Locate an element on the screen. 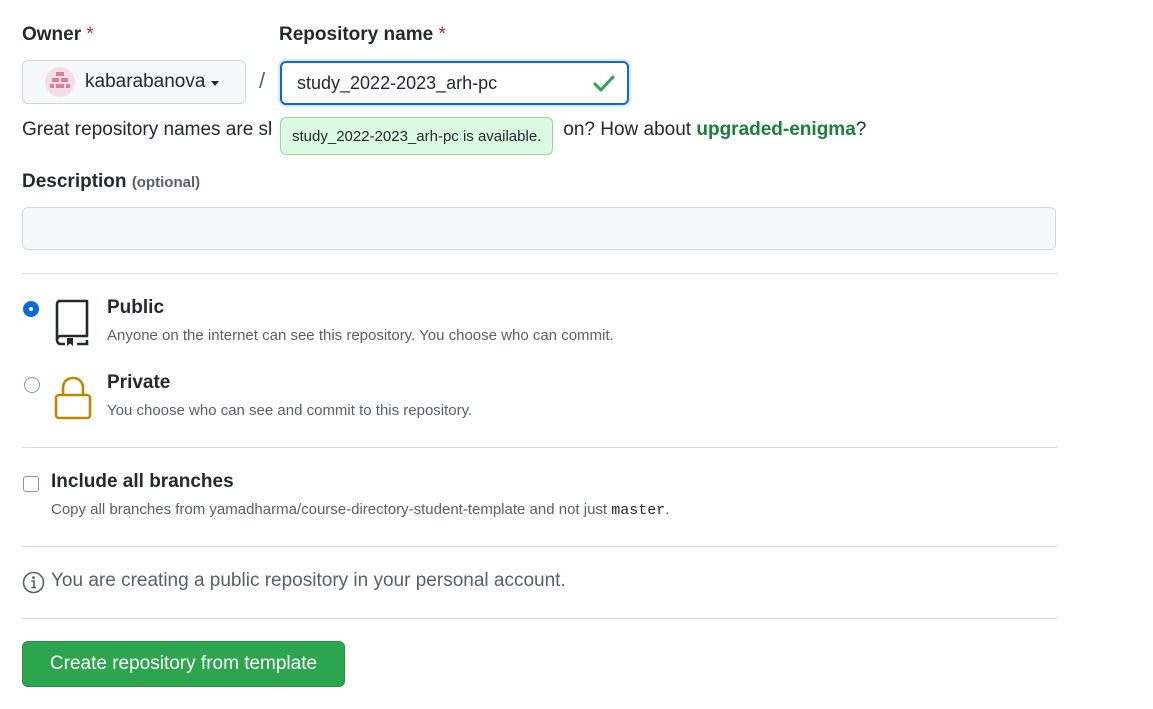  create-repository-button: Create repository from template is located at coordinates (183, 664).